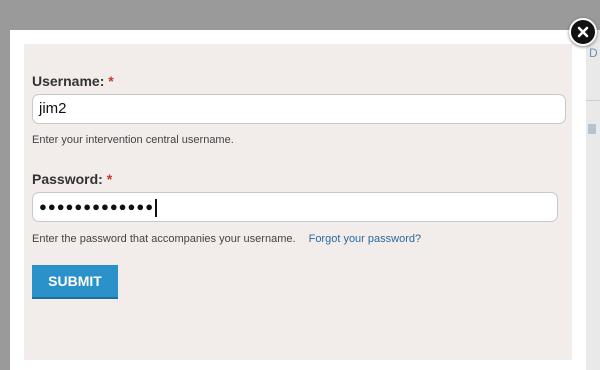 The height and width of the screenshot is (370, 600). Describe the element at coordinates (592, 200) in the screenshot. I see `background-page-edge` at that location.